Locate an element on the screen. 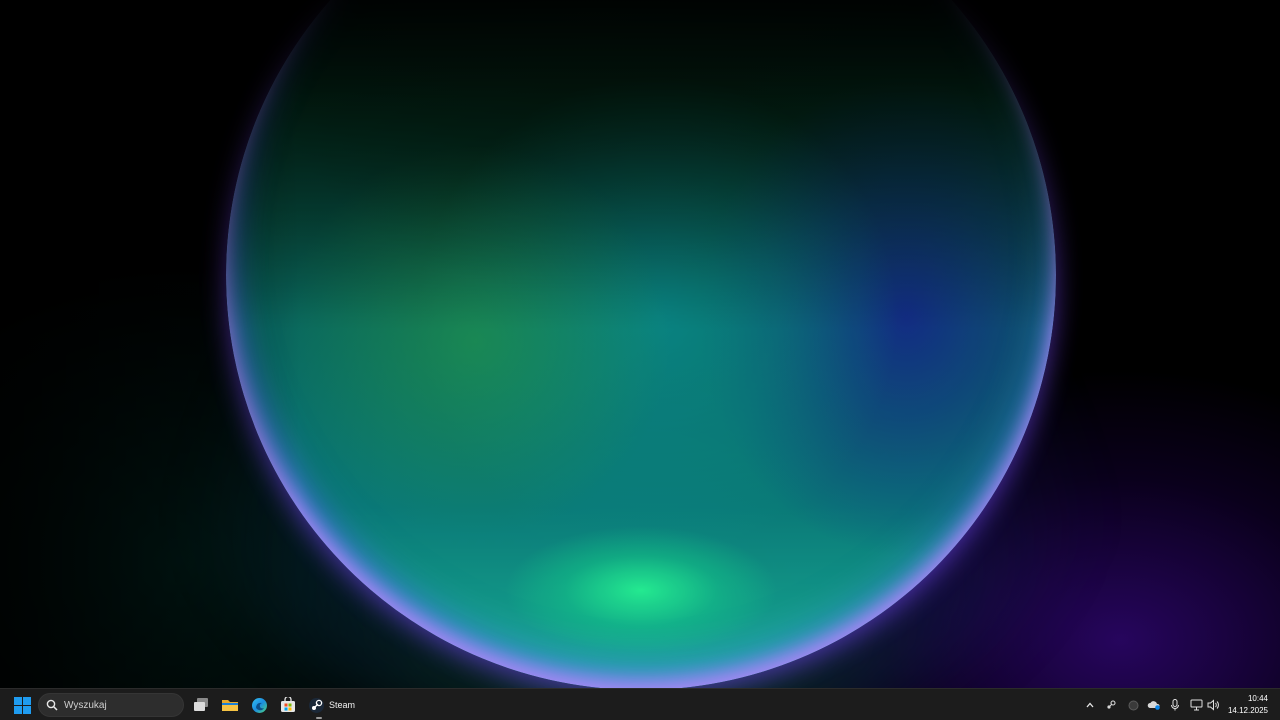  search-box: Wyszukaj is located at coordinates (111, 705).